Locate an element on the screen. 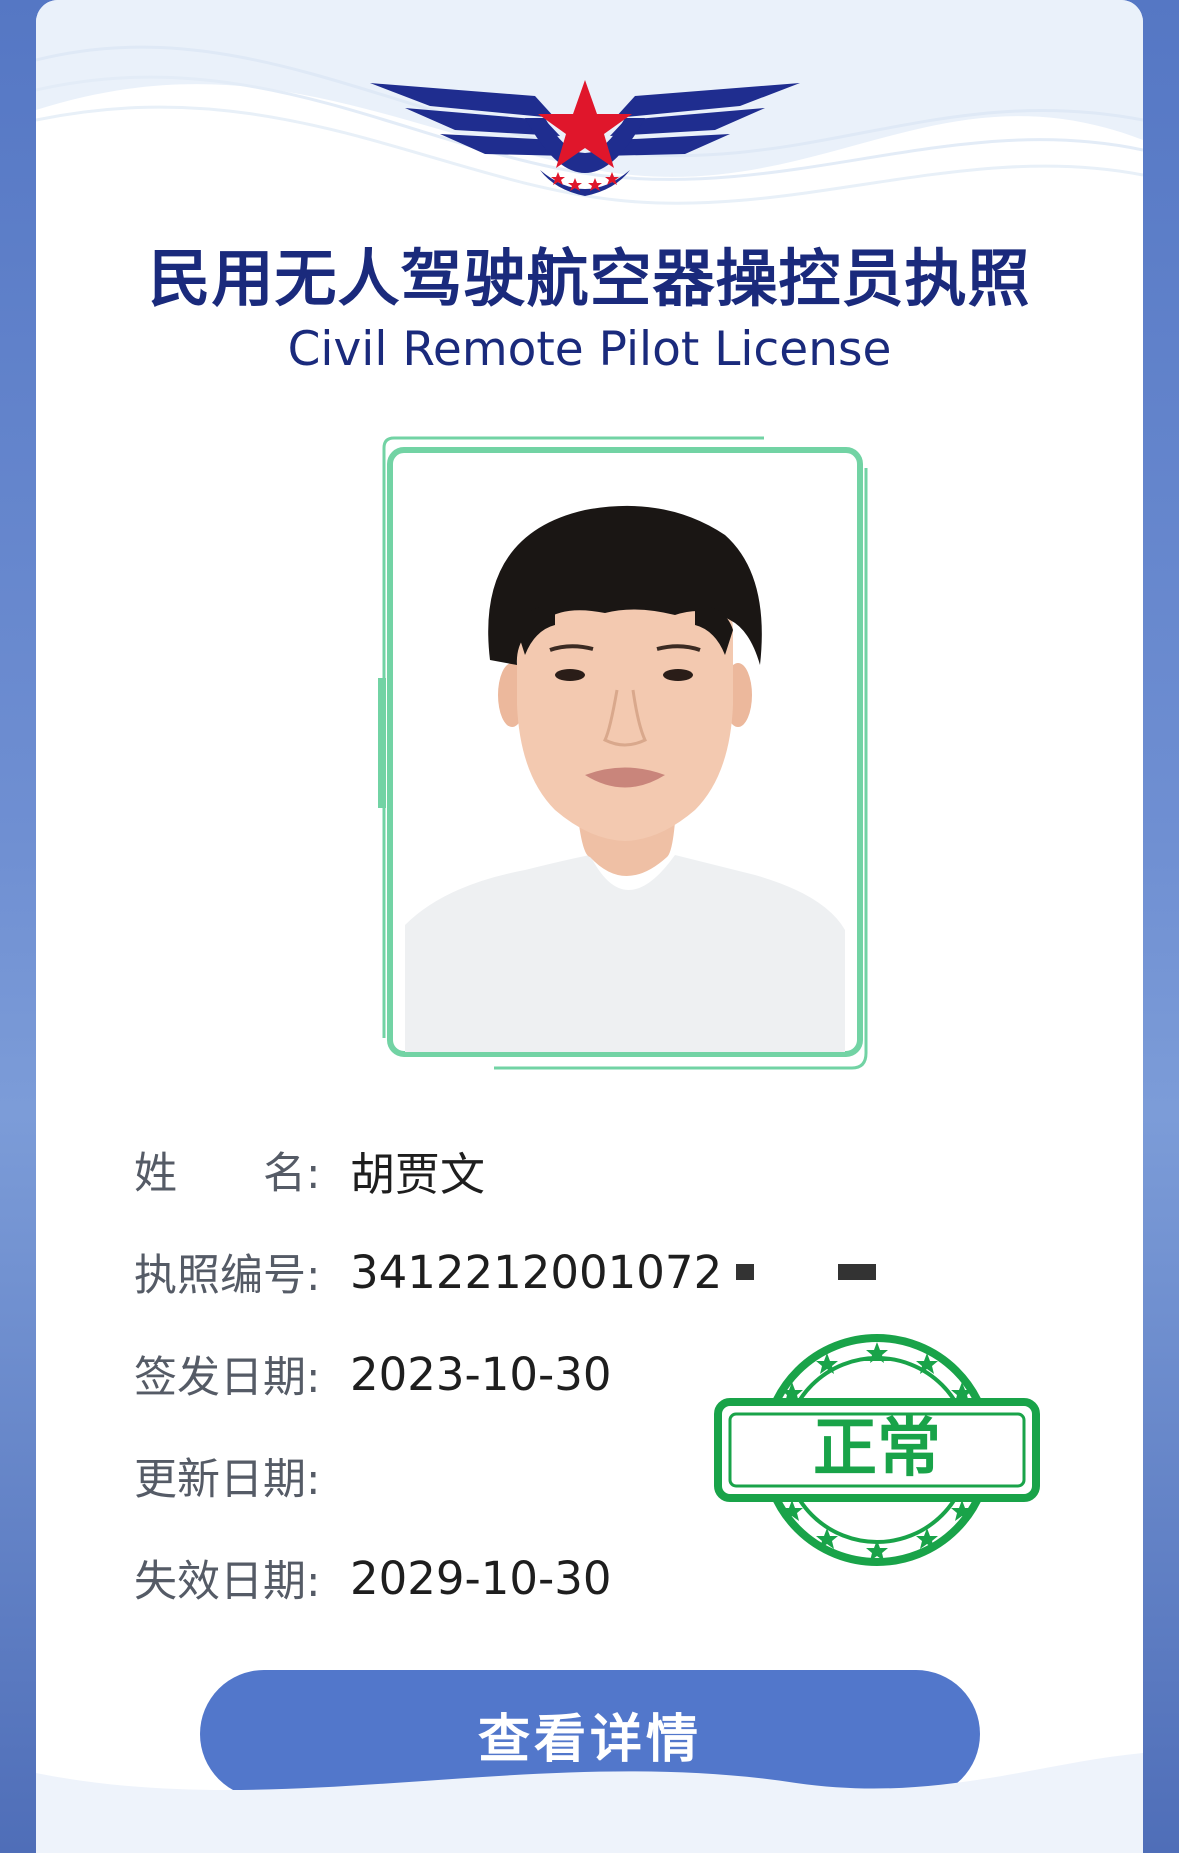 The width and height of the screenshot is (1179, 1853). status-stamp-icon: 正常 is located at coordinates (877, 1450).